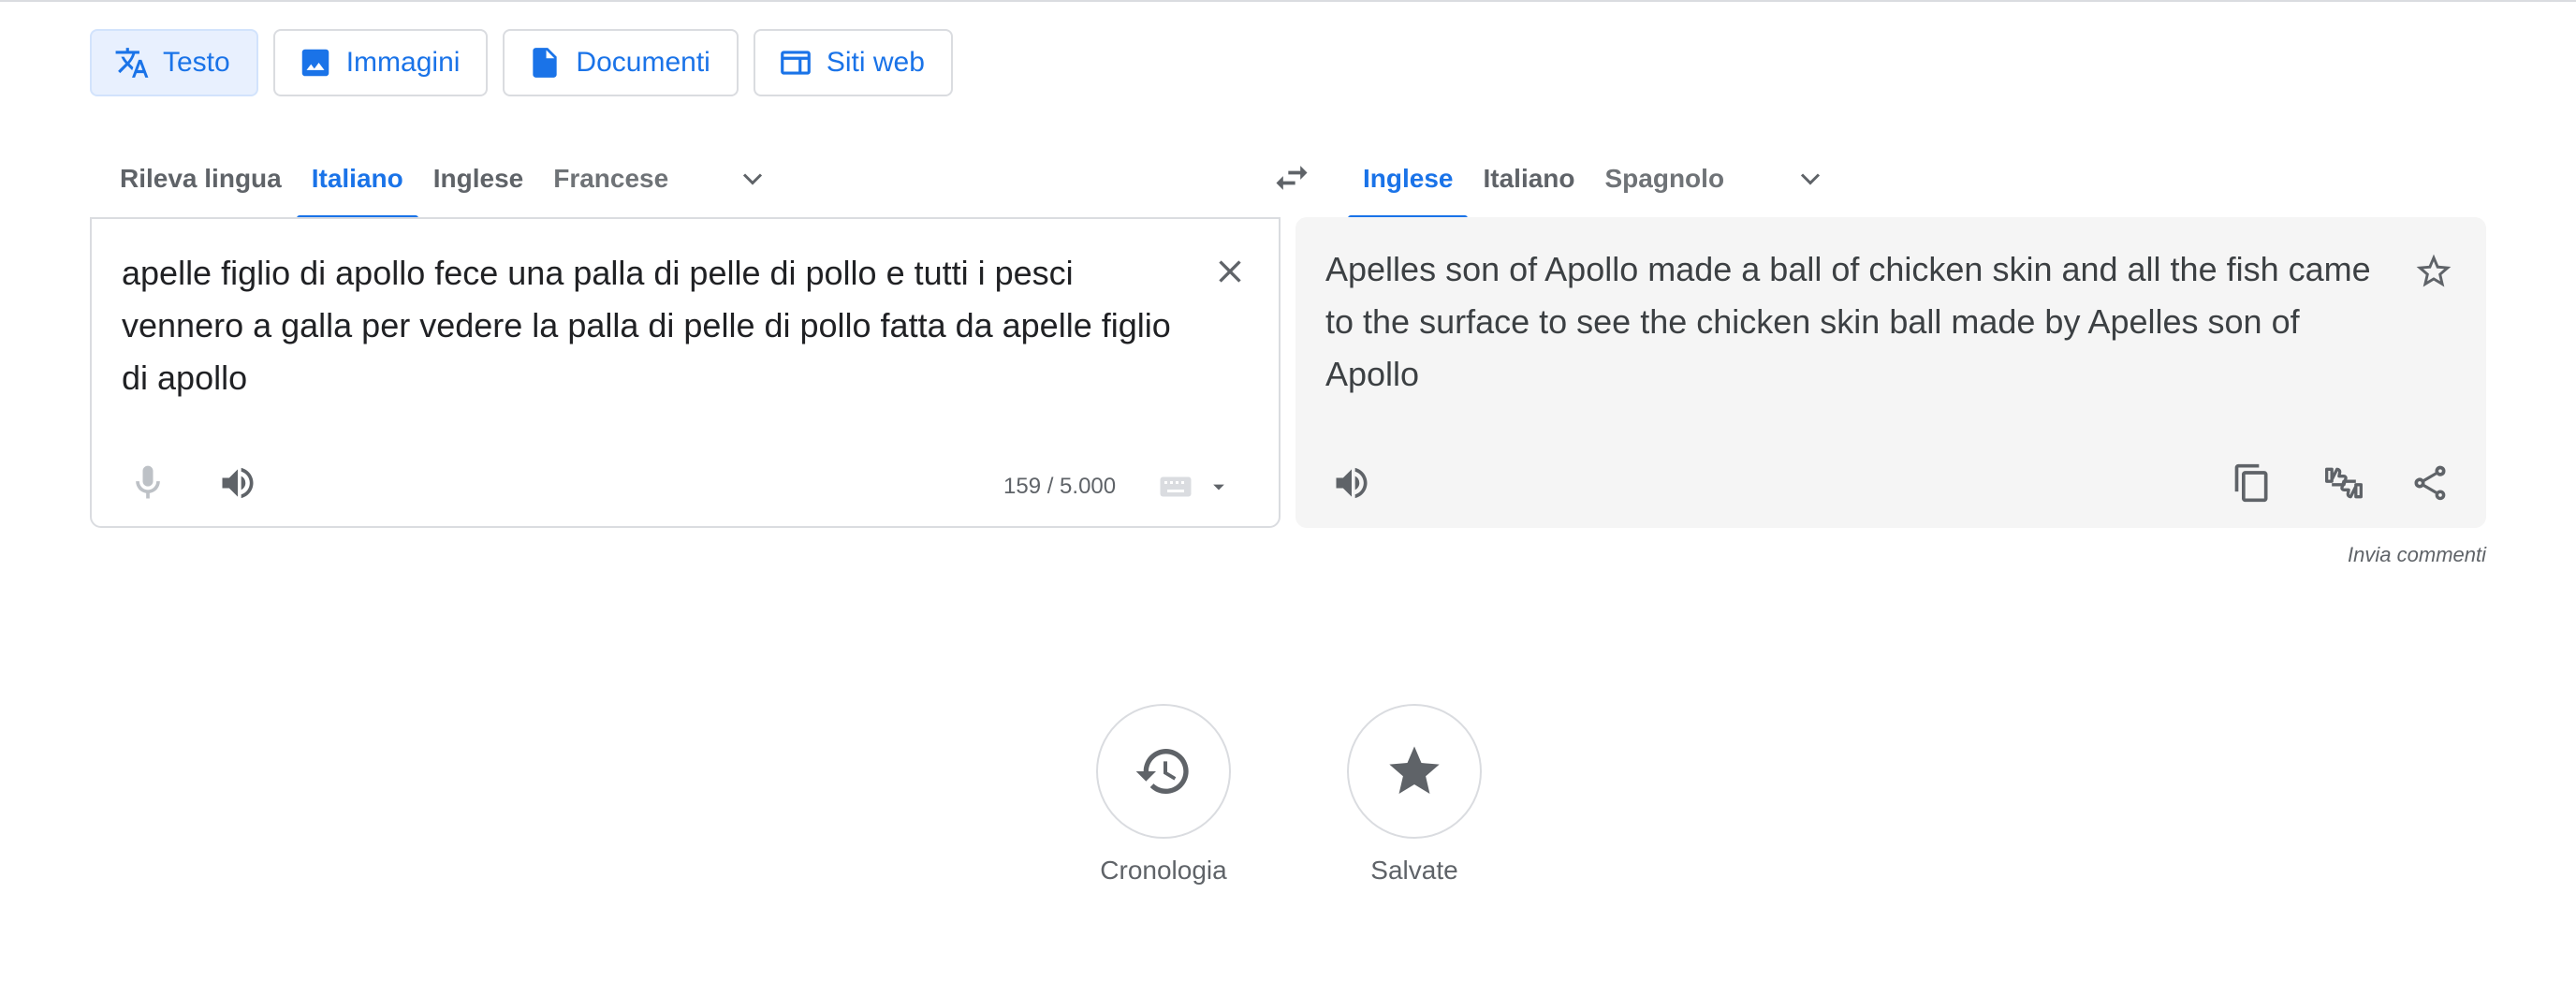  Describe the element at coordinates (1528, 179) in the screenshot. I see `target-lang-italian: Italiano` at that location.